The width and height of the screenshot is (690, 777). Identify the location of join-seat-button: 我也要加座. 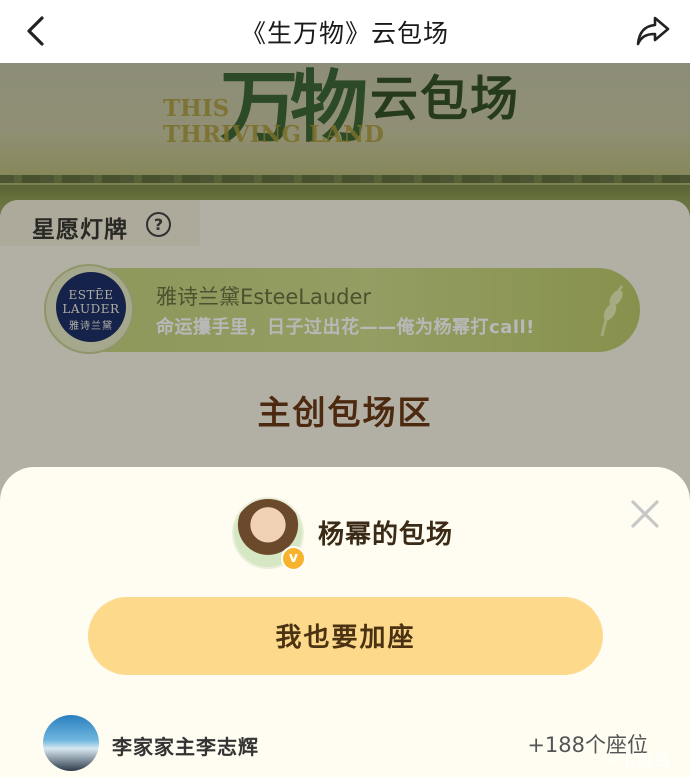
(345, 636).